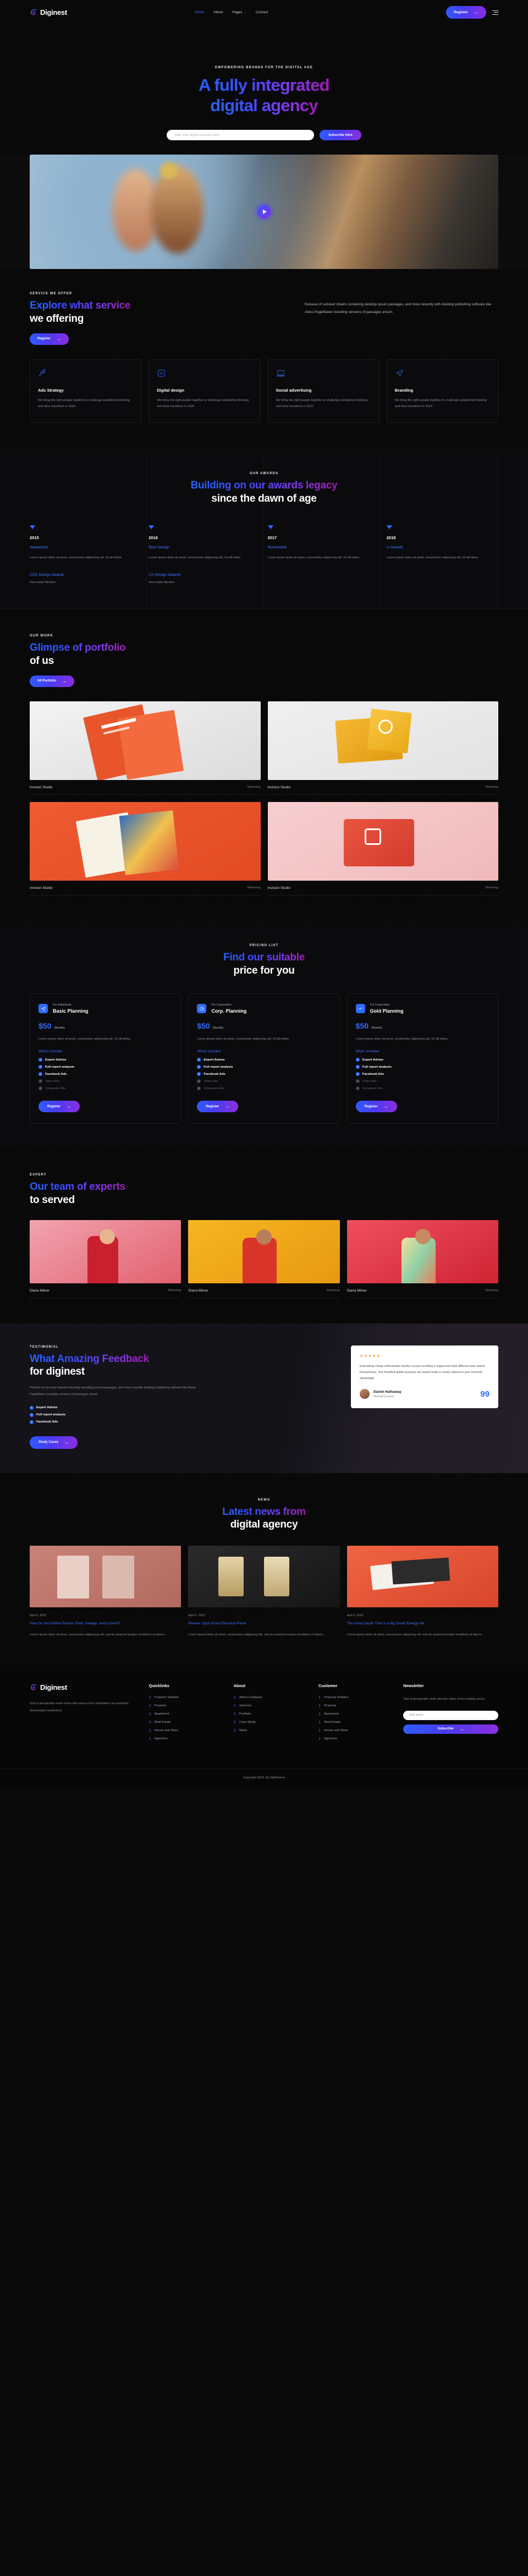 This screenshot has width=528, height=2576. I want to click on footer-link: ❯ About Company, so click(272, 1697).